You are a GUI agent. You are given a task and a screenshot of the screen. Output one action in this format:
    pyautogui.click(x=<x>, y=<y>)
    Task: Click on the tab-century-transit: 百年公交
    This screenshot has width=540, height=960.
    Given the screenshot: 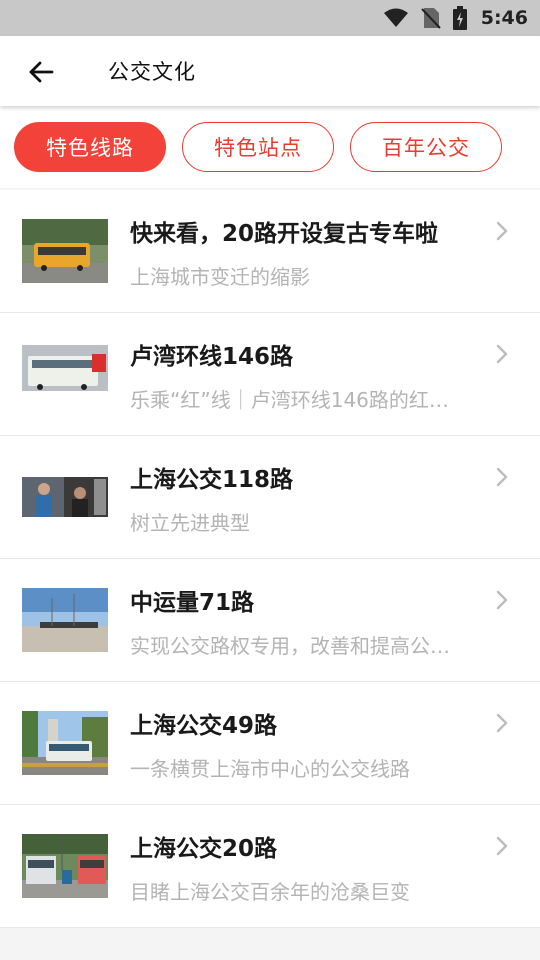 What is the action you would take?
    pyautogui.click(x=426, y=147)
    